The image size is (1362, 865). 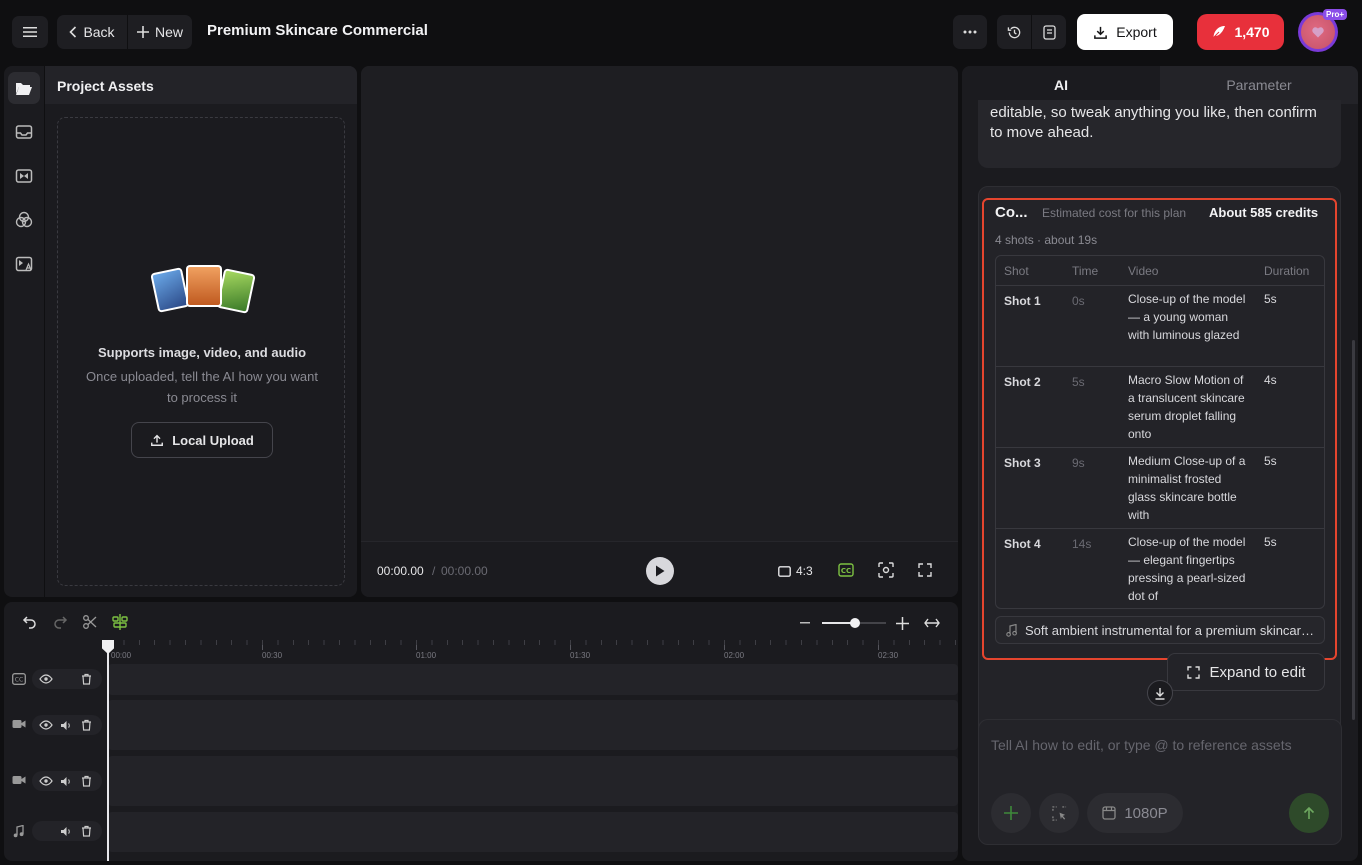 I want to click on sidebar-item-text, so click(x=24, y=264).